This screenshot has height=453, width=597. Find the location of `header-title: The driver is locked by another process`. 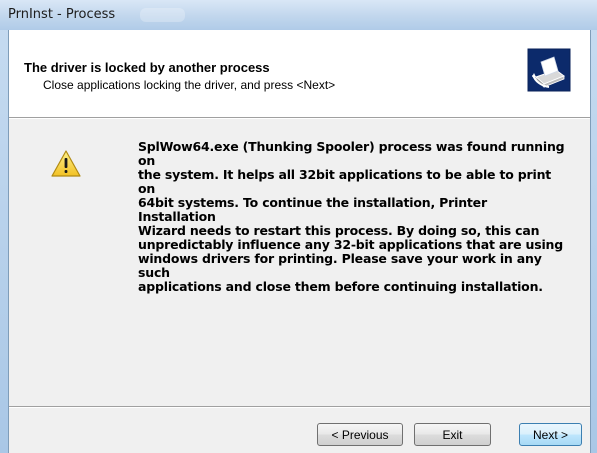

header-title: The driver is locked by another process is located at coordinates (147, 67).